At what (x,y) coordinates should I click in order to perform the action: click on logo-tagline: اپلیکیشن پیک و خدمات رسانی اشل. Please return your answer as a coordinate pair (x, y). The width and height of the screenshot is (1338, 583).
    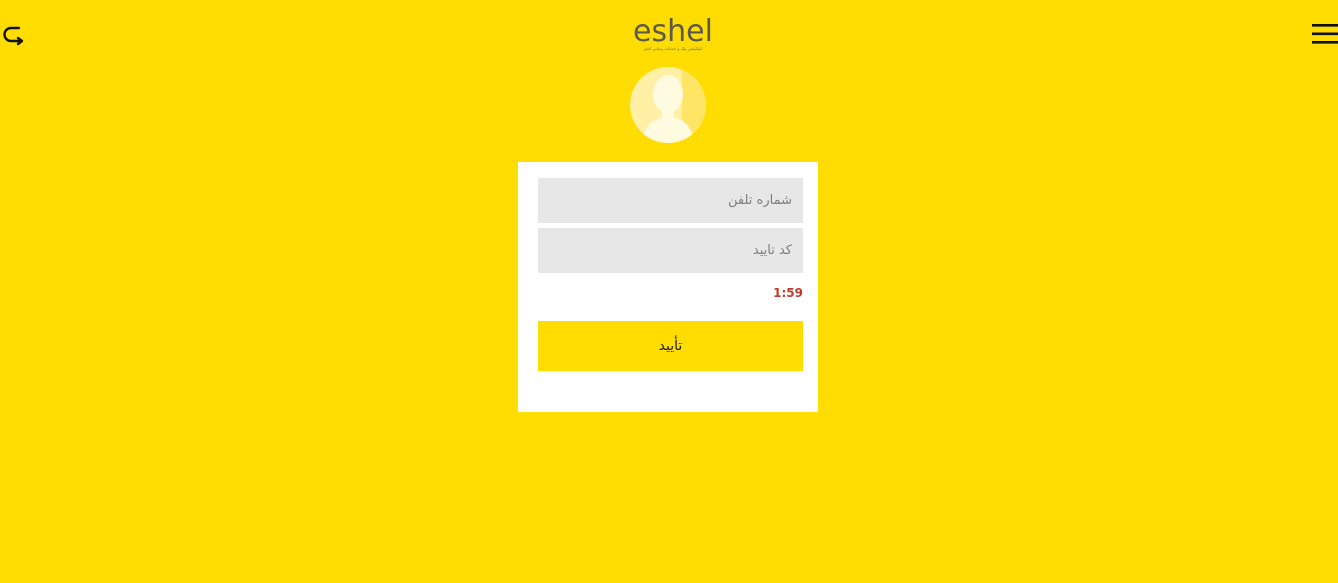
    Looking at the image, I should click on (673, 48).